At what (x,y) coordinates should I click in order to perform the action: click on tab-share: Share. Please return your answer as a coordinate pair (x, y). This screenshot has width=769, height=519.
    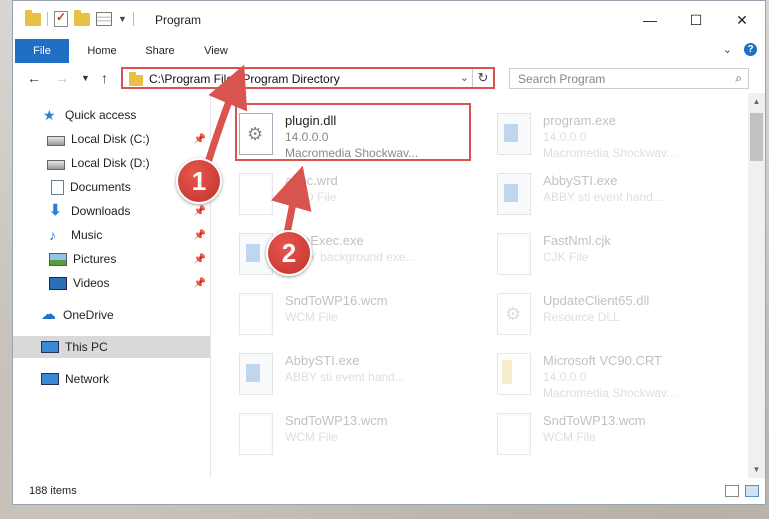
    Looking at the image, I should click on (160, 51).